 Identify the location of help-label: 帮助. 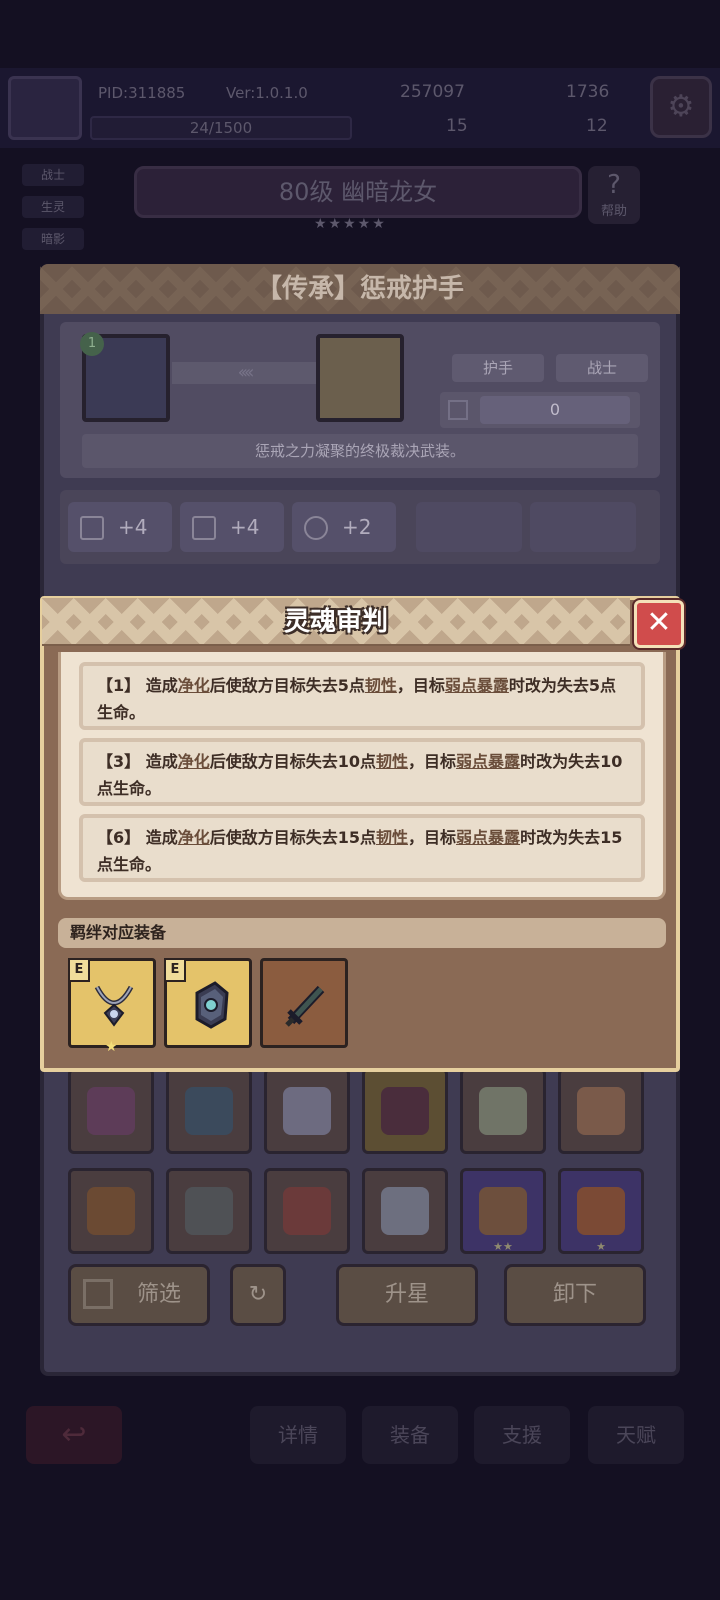
(613, 211).